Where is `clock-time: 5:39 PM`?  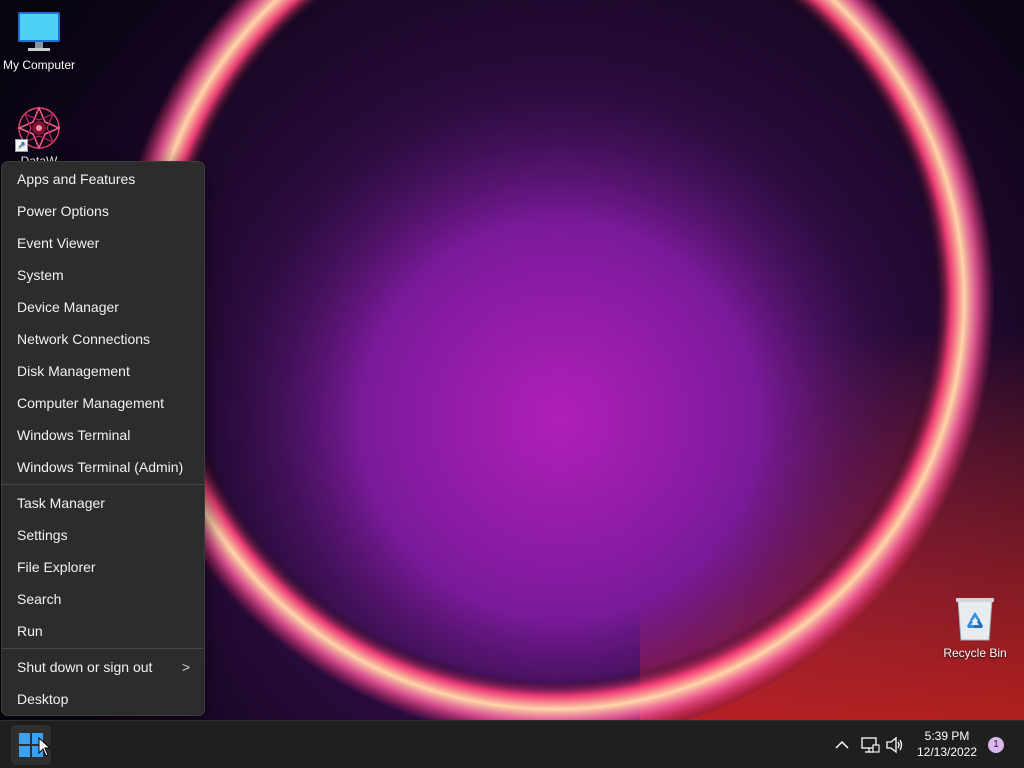
clock-time: 5:39 PM is located at coordinates (947, 736).